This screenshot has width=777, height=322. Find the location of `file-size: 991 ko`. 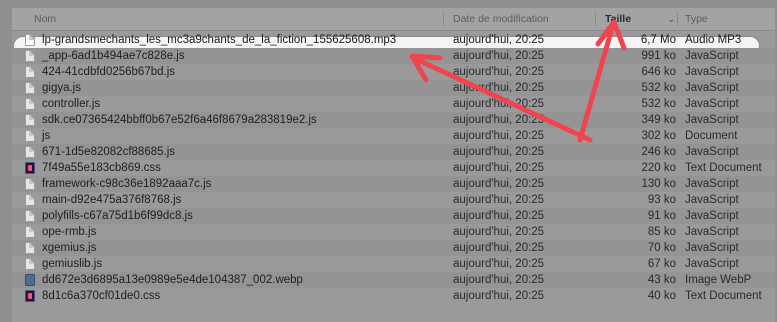

file-size: 991 ko is located at coordinates (658, 56).